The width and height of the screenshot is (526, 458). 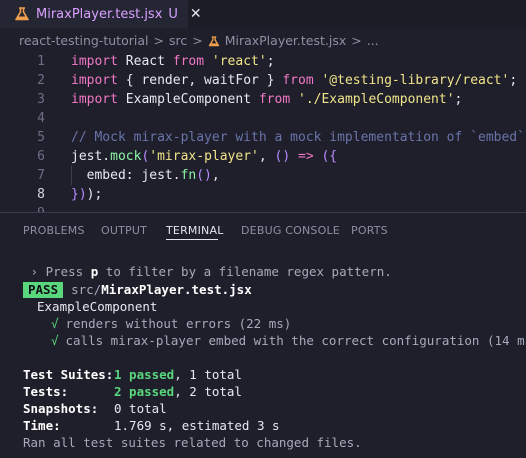 I want to click on hint-suffix: to filter by a filename regex pattern., so click(x=245, y=271).